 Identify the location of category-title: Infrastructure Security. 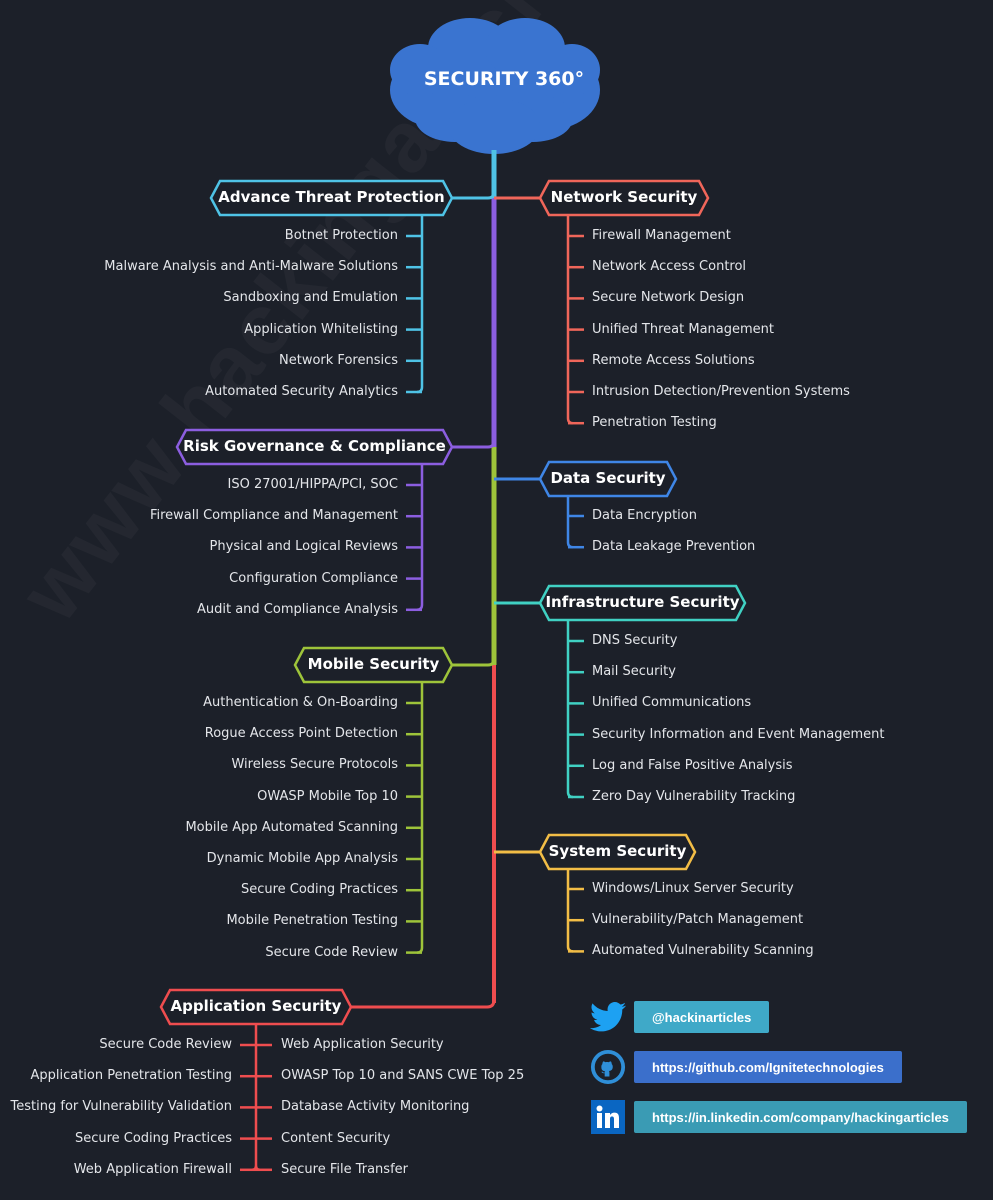
(642, 602).